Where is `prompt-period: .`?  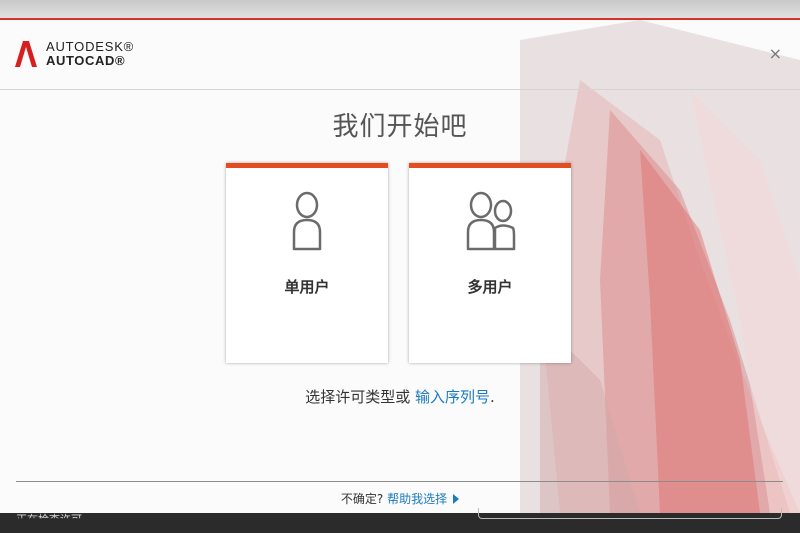 prompt-period: . is located at coordinates (492, 397).